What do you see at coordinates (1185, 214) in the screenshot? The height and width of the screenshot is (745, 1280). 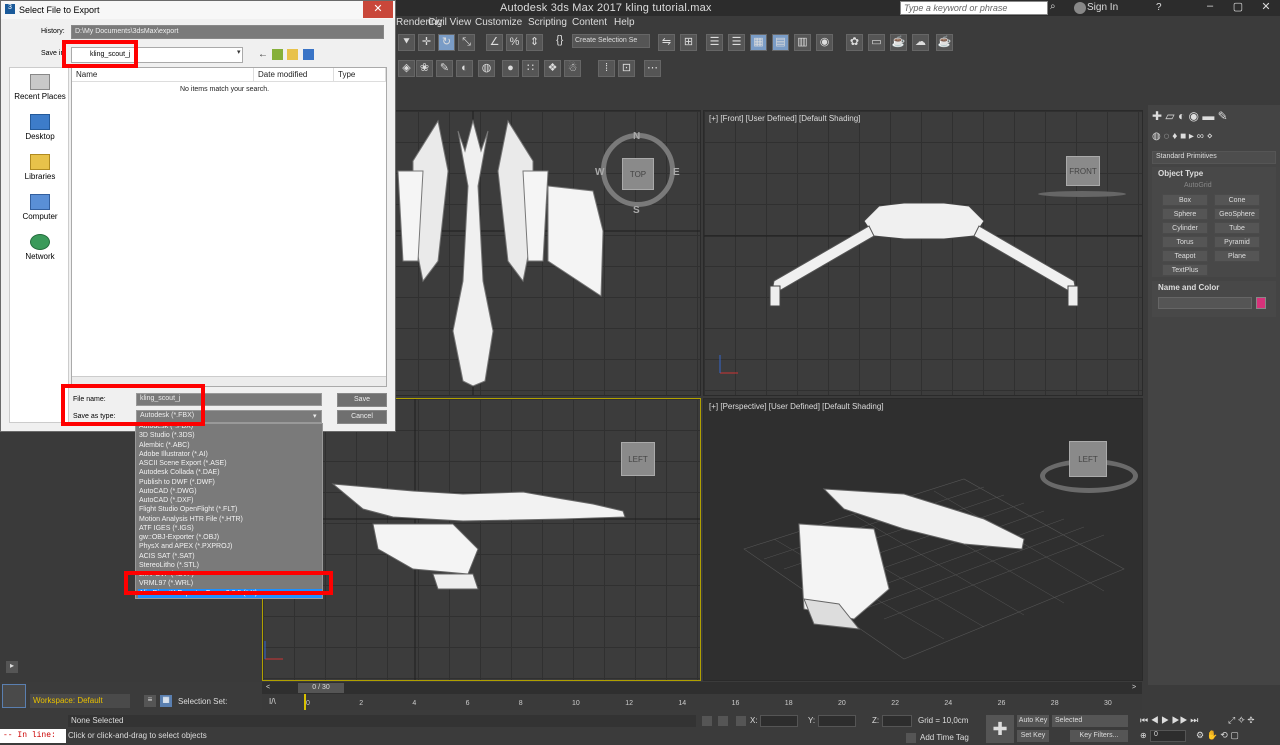 I see `sphere-button: Sphere` at bounding box center [1185, 214].